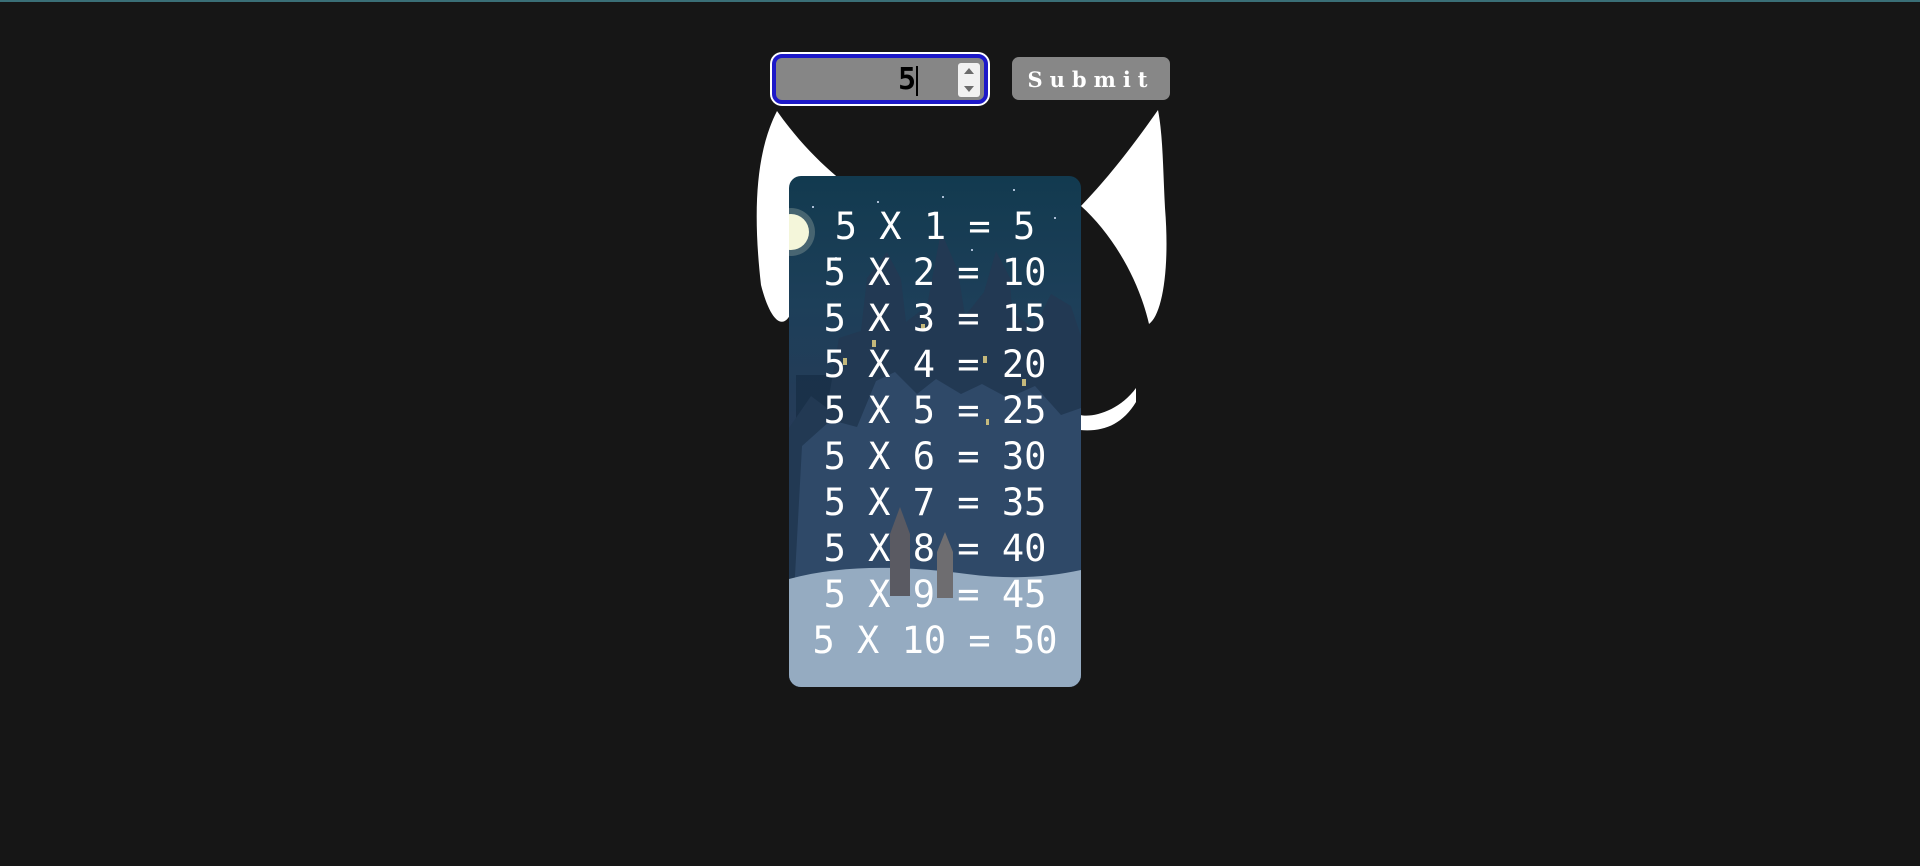 Image resolution: width=1920 pixels, height=866 pixels. What do you see at coordinates (935, 640) in the screenshot?
I see `table-line: 5 X 10 = 50` at bounding box center [935, 640].